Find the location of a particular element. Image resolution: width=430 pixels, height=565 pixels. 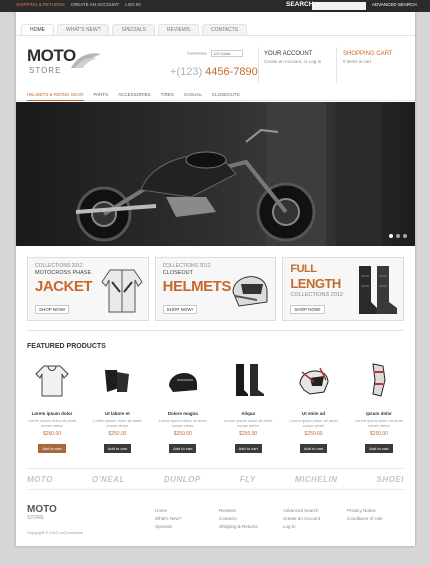

knee-guard-image is located at coordinates (379, 380).